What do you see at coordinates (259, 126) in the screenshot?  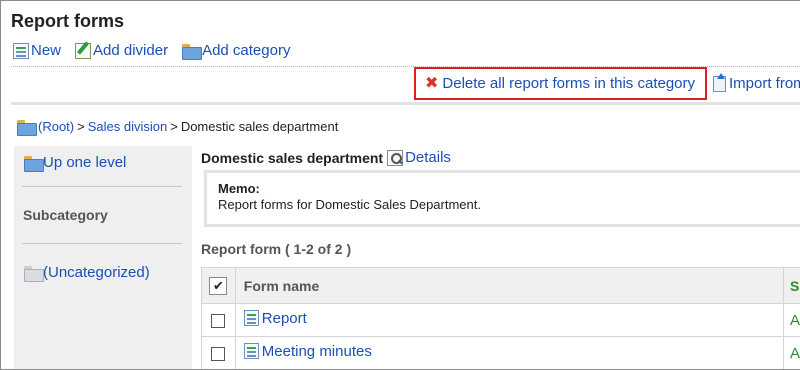 I see `breadcrumb-current: Domestic sales department` at bounding box center [259, 126].